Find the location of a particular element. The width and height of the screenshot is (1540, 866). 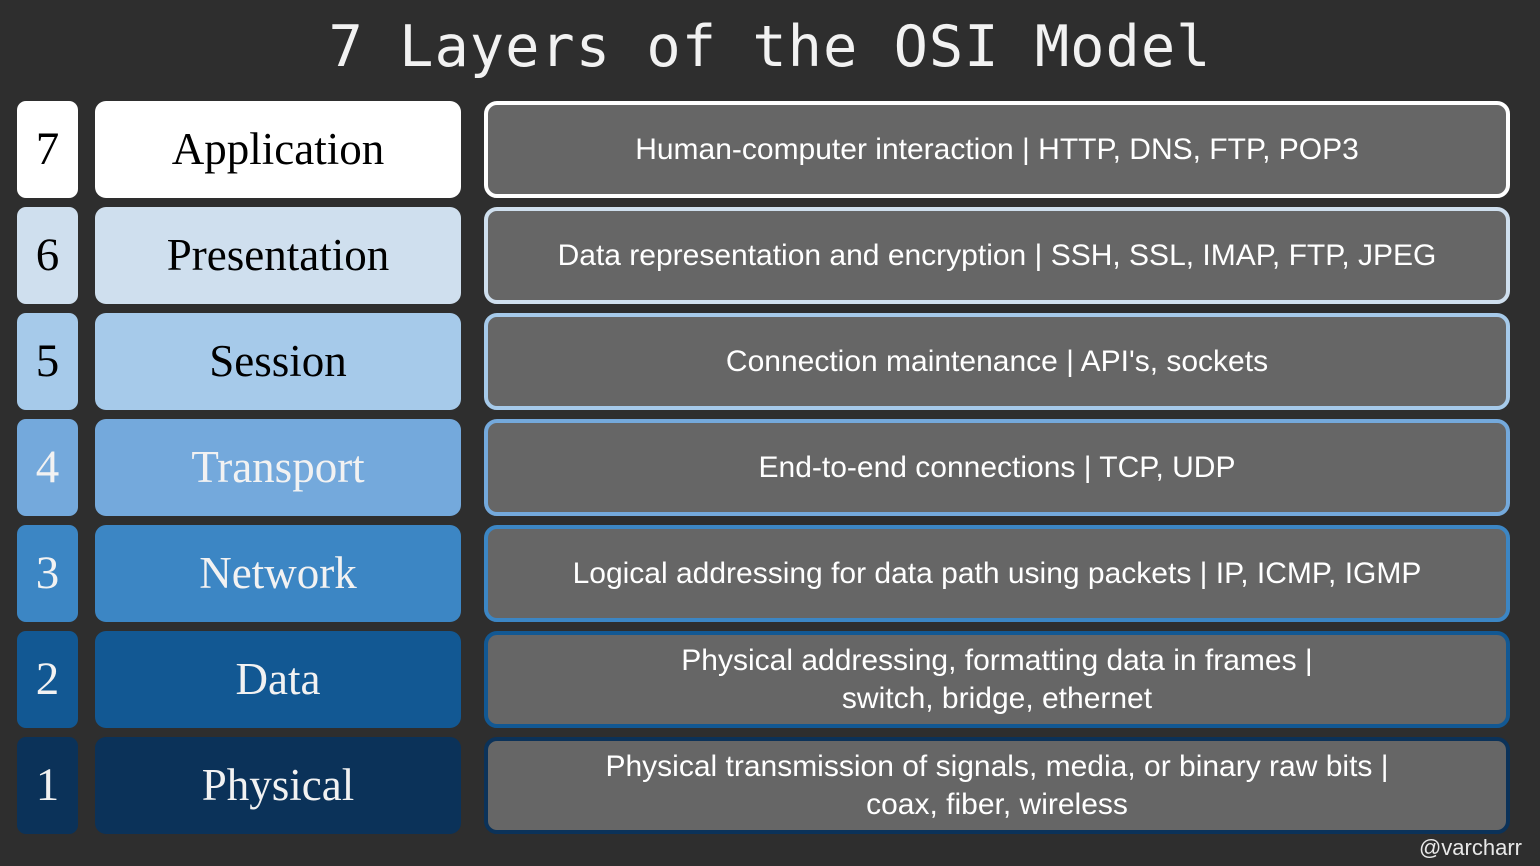

layer-name-box: Application is located at coordinates (278, 149).